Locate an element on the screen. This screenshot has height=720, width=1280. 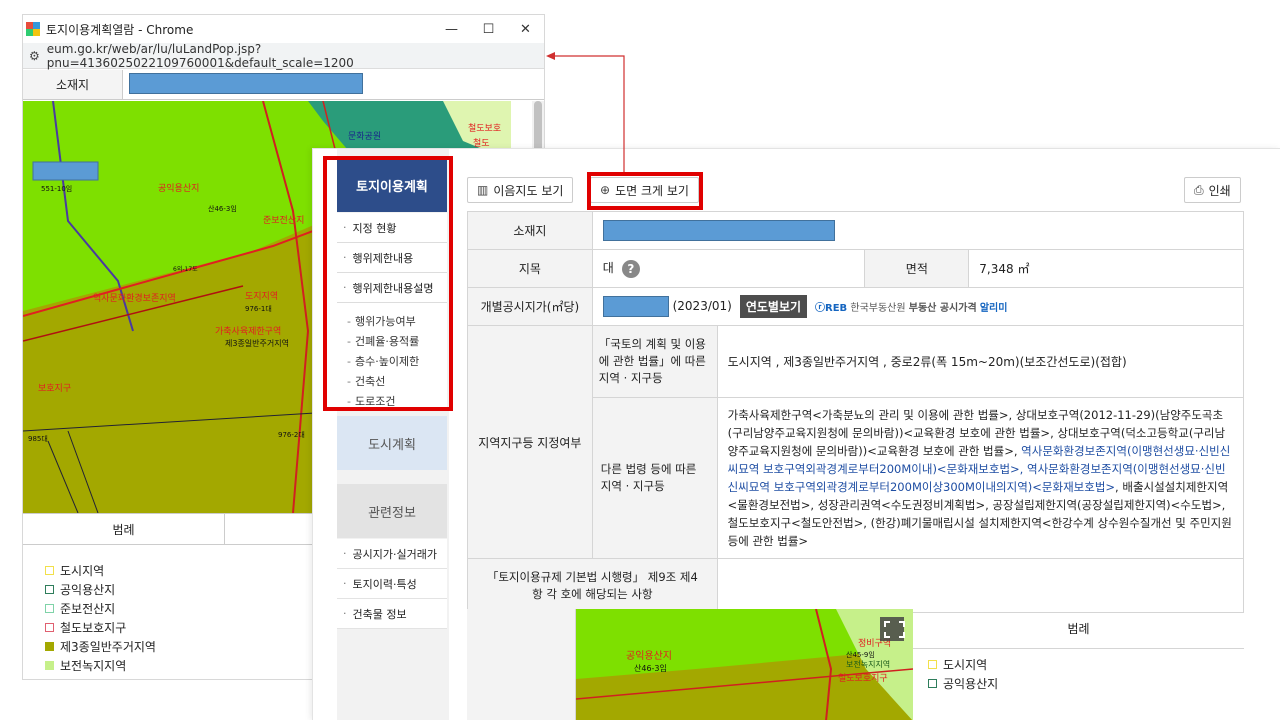
map-label: 철도보호 is located at coordinates (484, 128).